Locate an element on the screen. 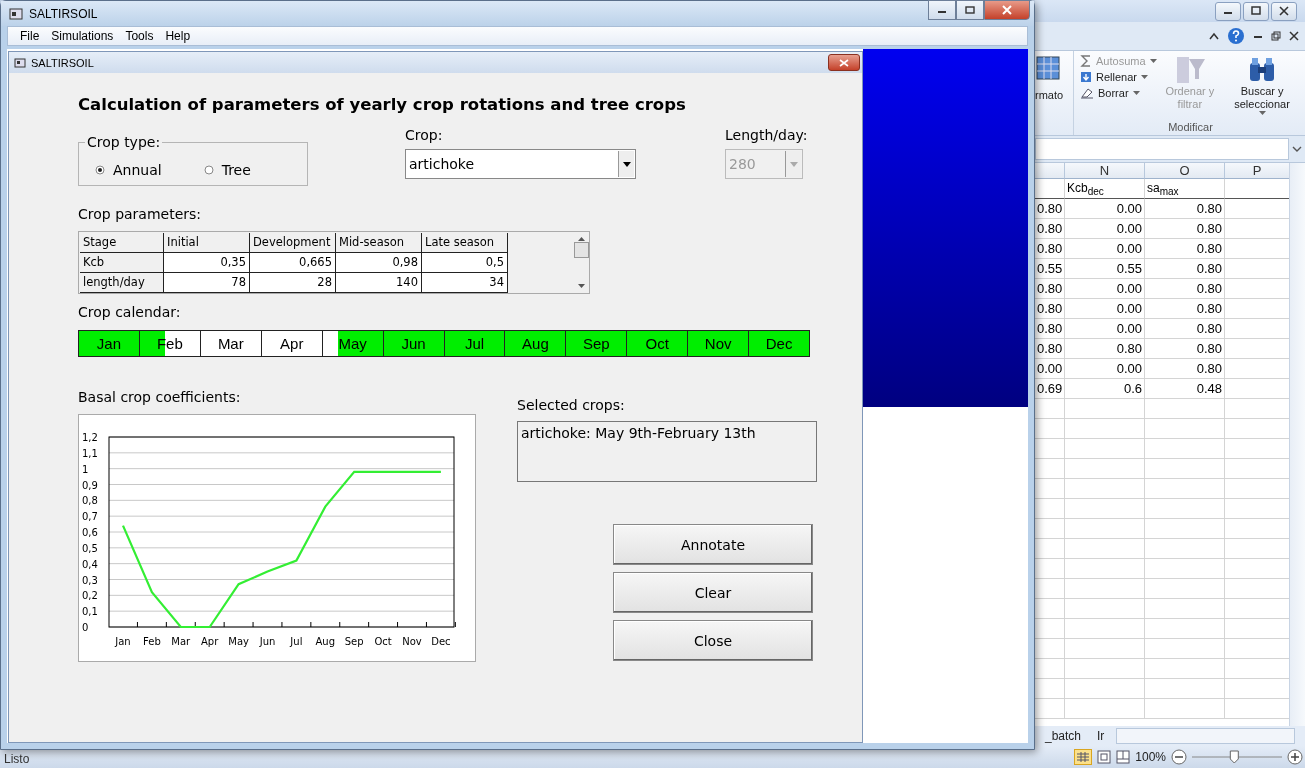 This screenshot has width=1305, height=768. menu-item: Help is located at coordinates (178, 36).